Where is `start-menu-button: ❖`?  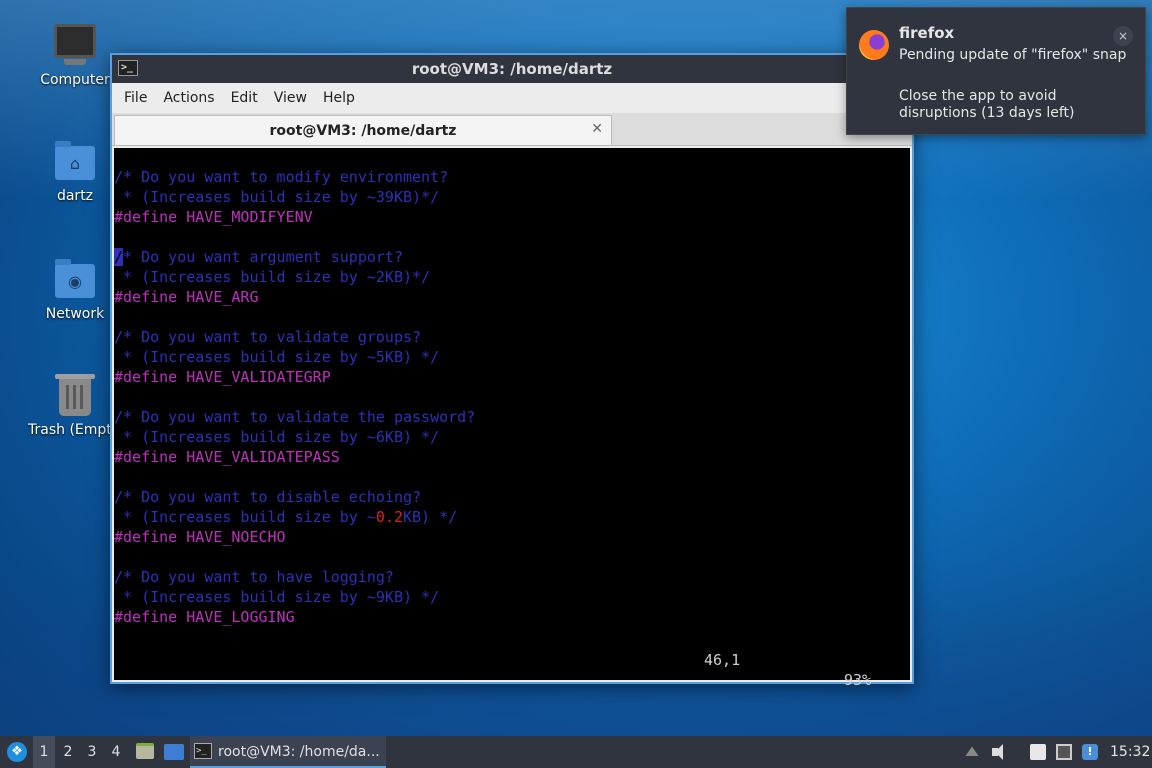
start-menu-button: ❖ is located at coordinates (16, 752).